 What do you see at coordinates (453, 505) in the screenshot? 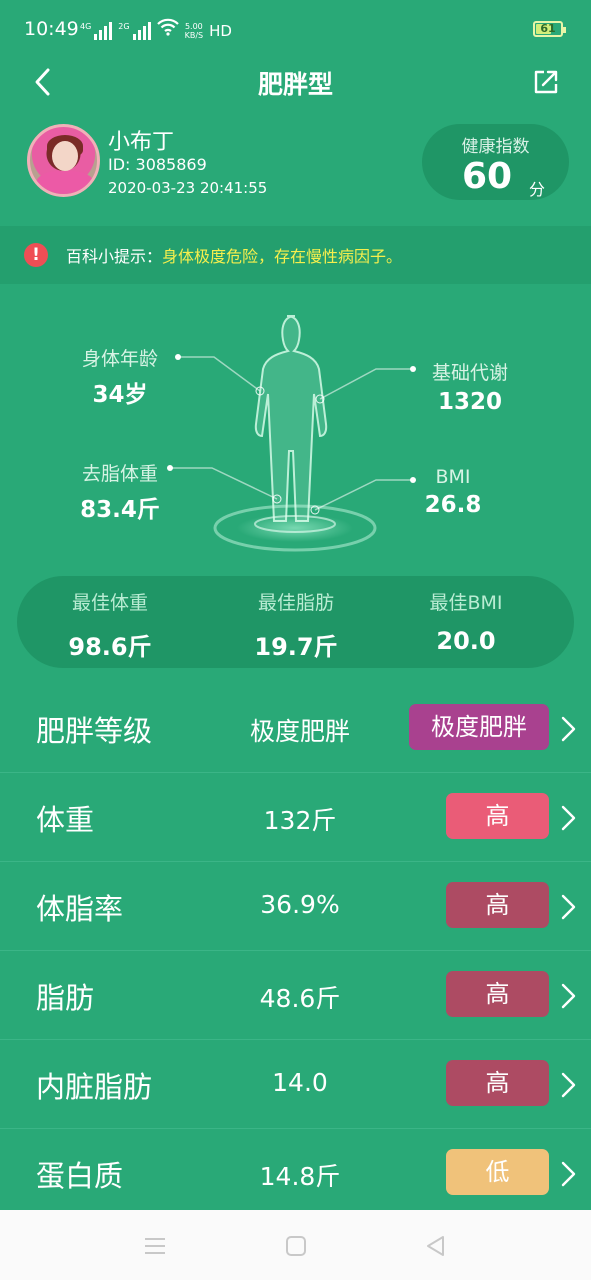
I see `bmi-value: 26.8` at bounding box center [453, 505].